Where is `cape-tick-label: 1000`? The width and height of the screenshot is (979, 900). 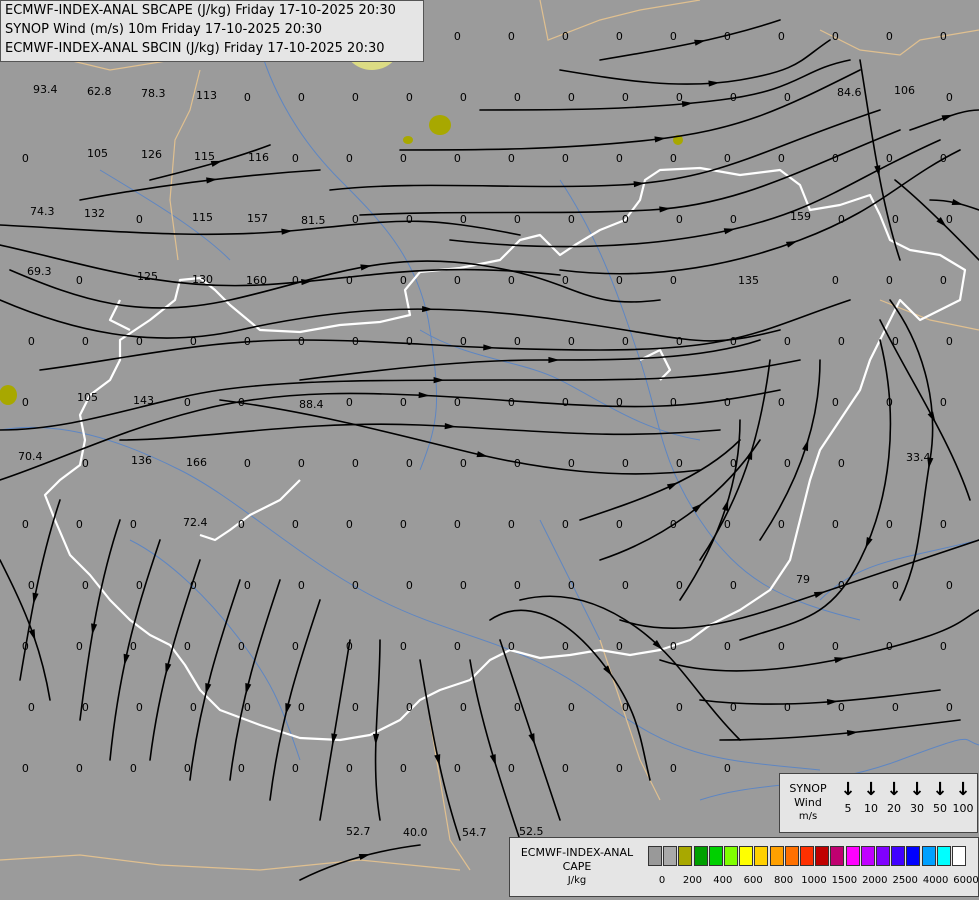 cape-tick-label: 1000 is located at coordinates (814, 880).